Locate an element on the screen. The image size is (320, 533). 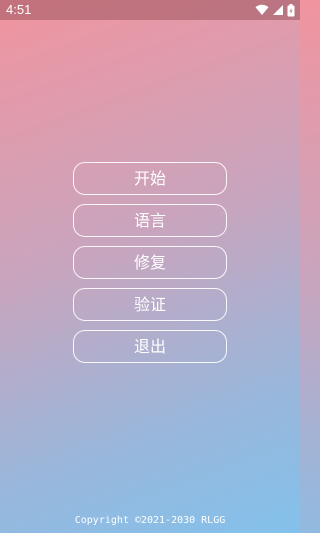
status-time: 4:51 is located at coordinates (19, 9).